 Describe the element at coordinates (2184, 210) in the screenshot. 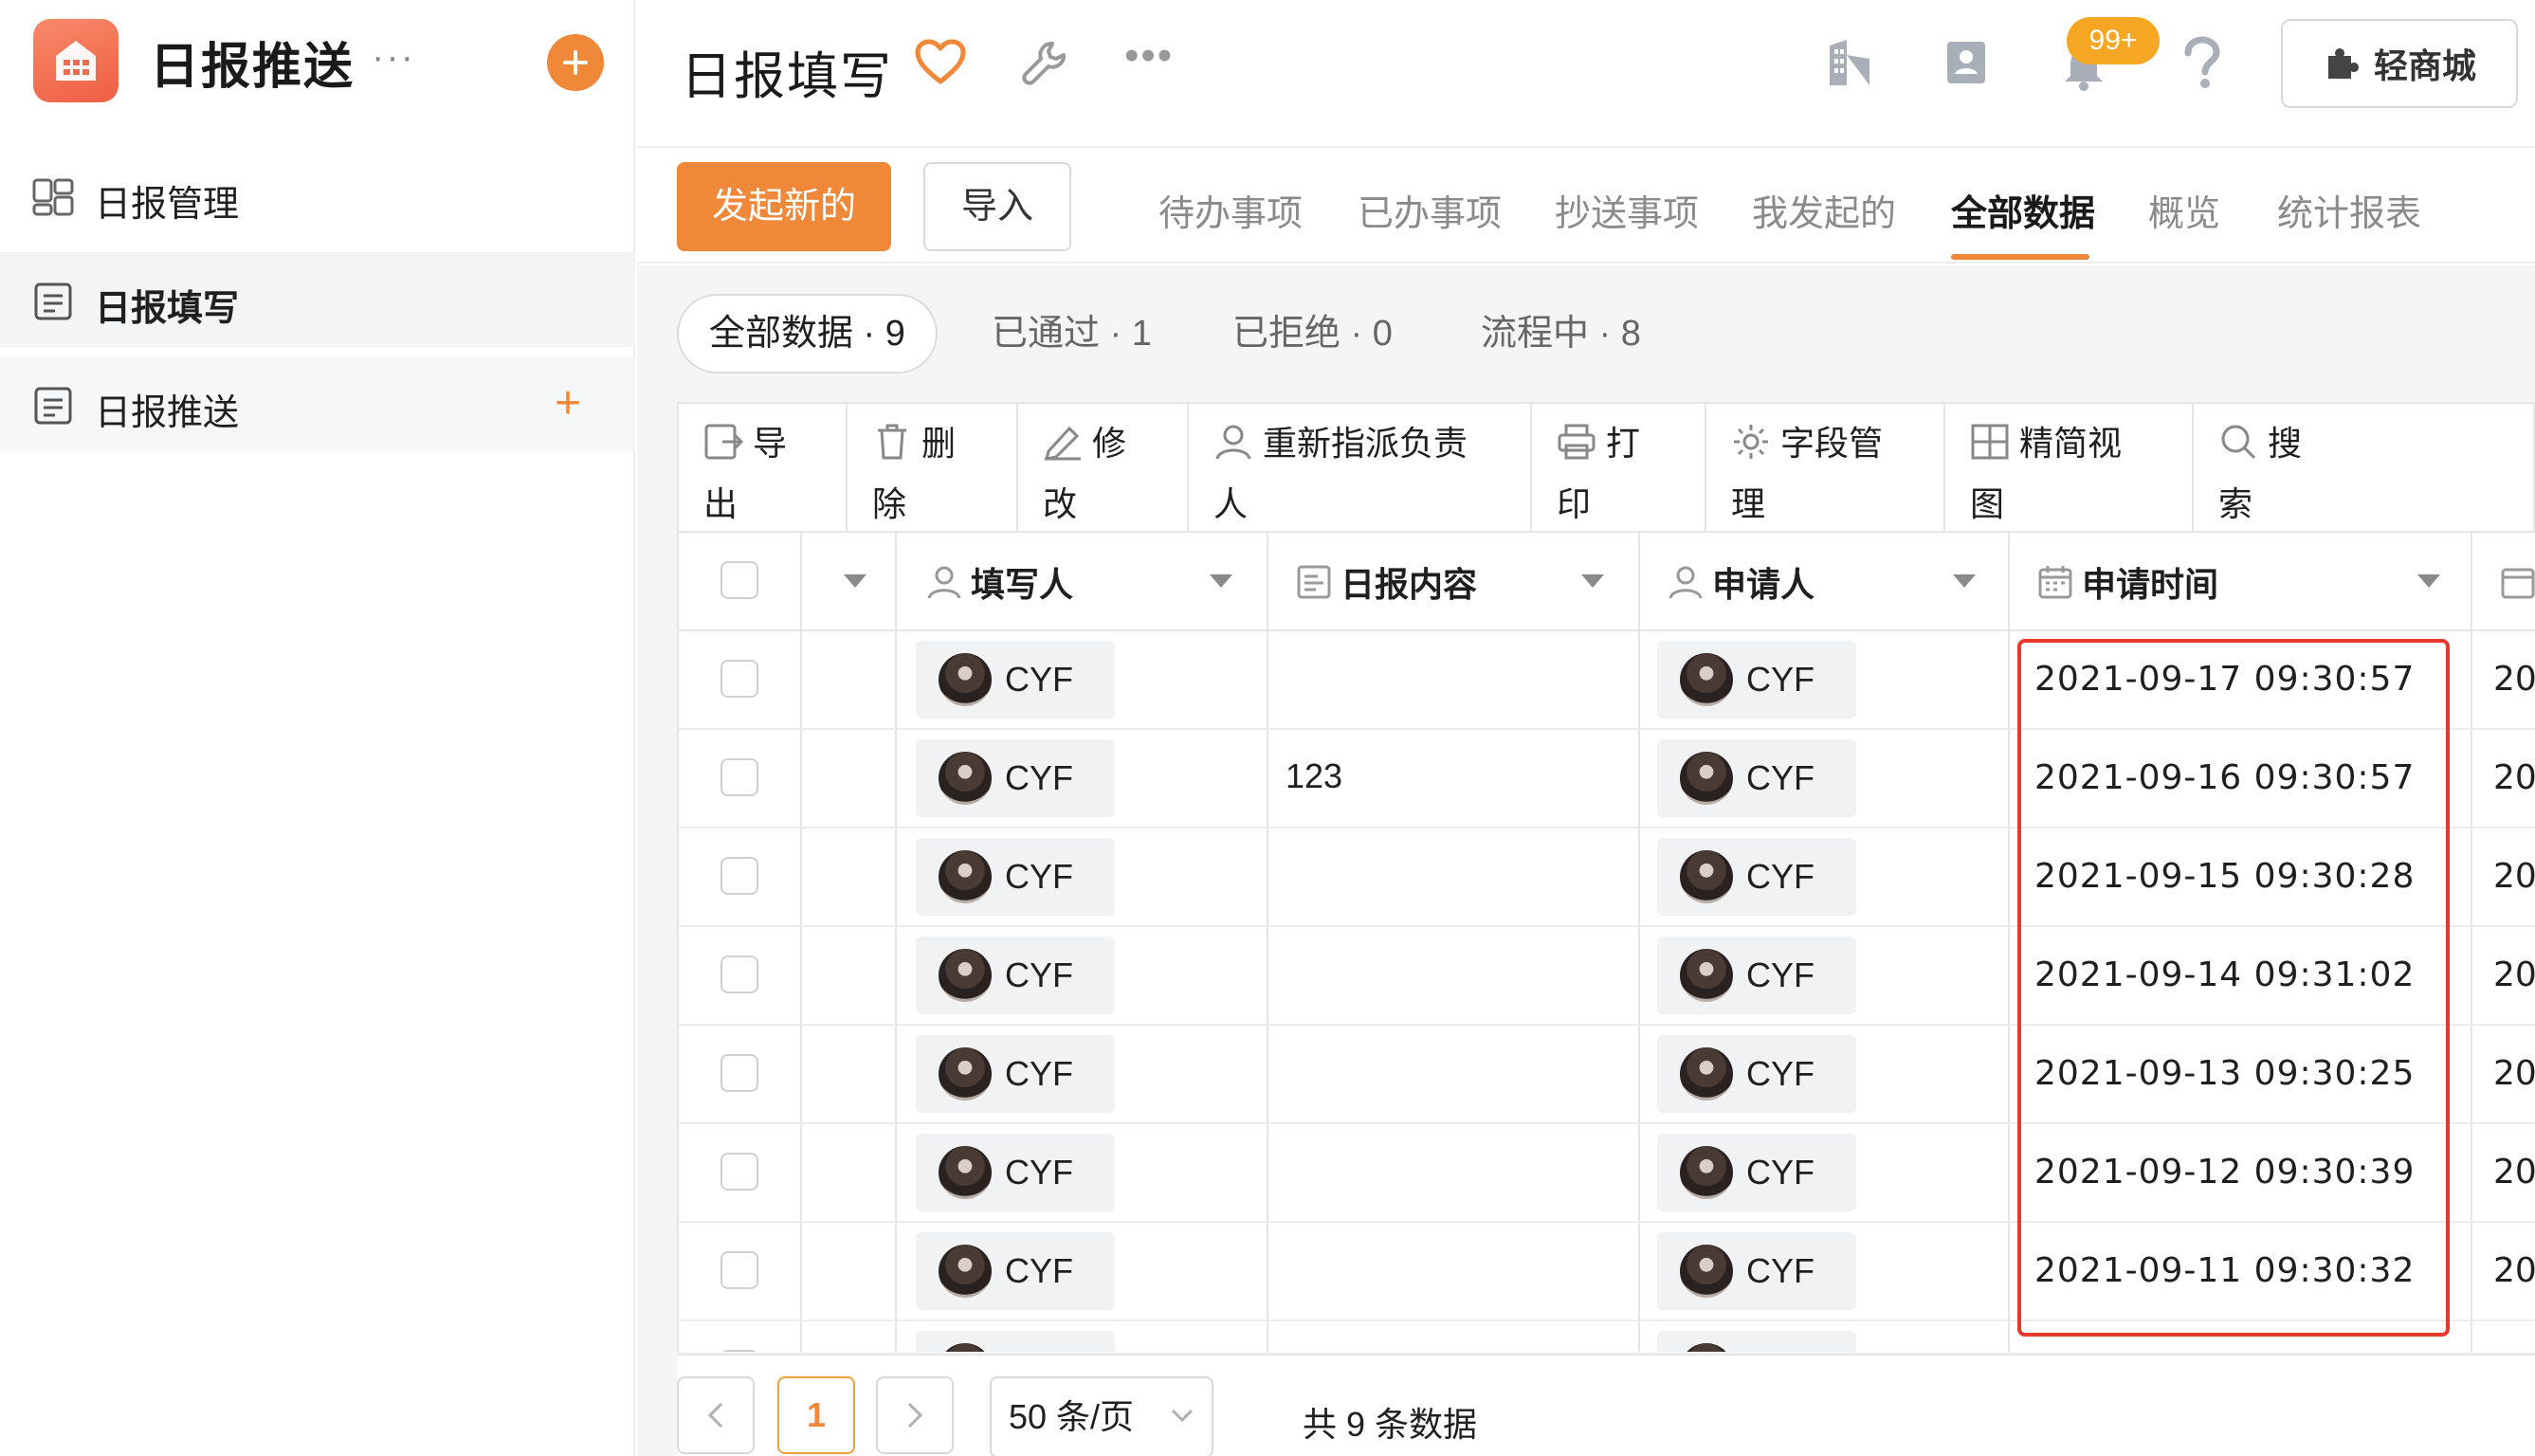

I see `tab-overview: 概览` at that location.